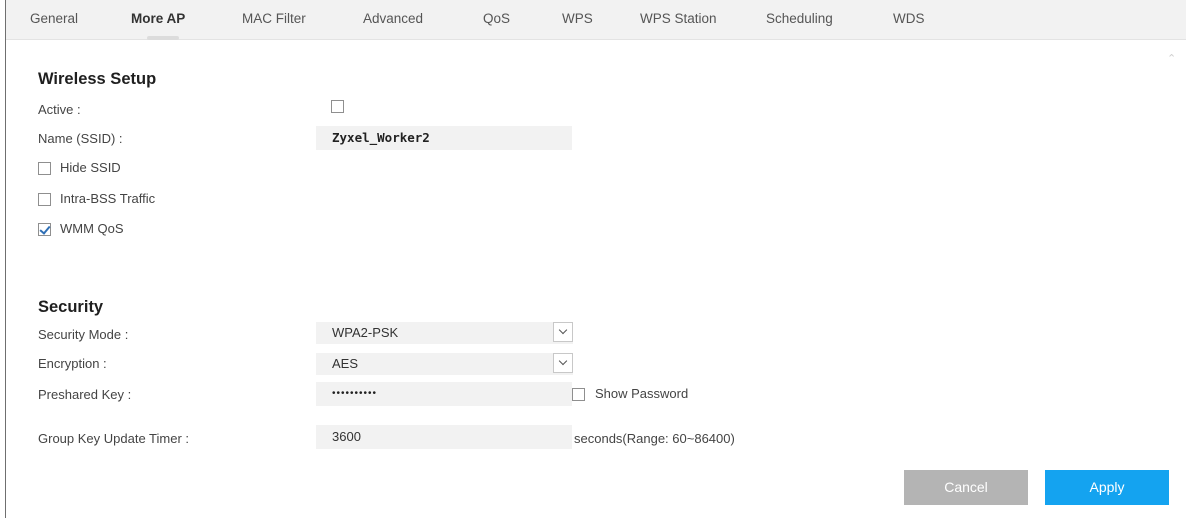 Image resolution: width=1186 pixels, height=518 pixels. Describe the element at coordinates (393, 18) in the screenshot. I see `tab-advanced: Advanced` at that location.